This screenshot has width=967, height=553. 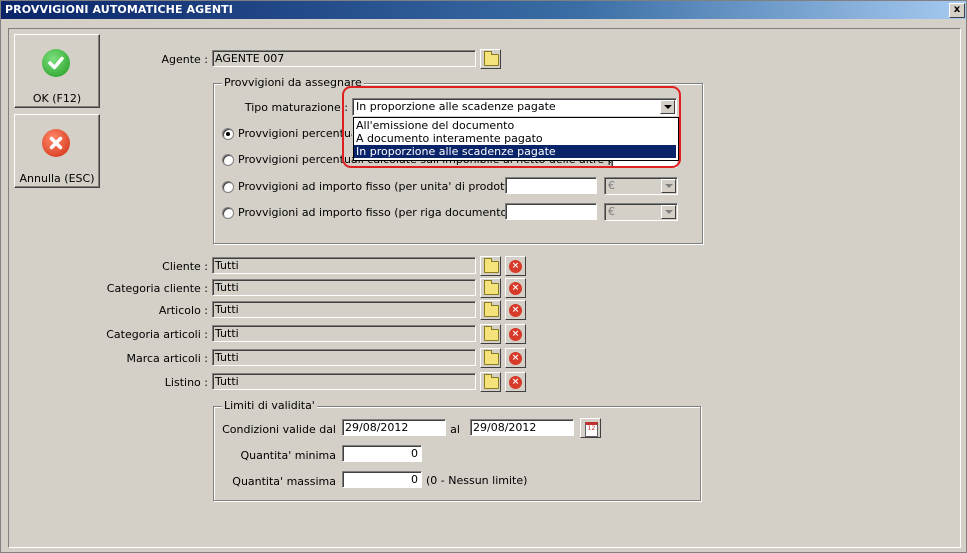 What do you see at coordinates (611, 185) in the screenshot?
I see `valuta-unita-value: €` at bounding box center [611, 185].